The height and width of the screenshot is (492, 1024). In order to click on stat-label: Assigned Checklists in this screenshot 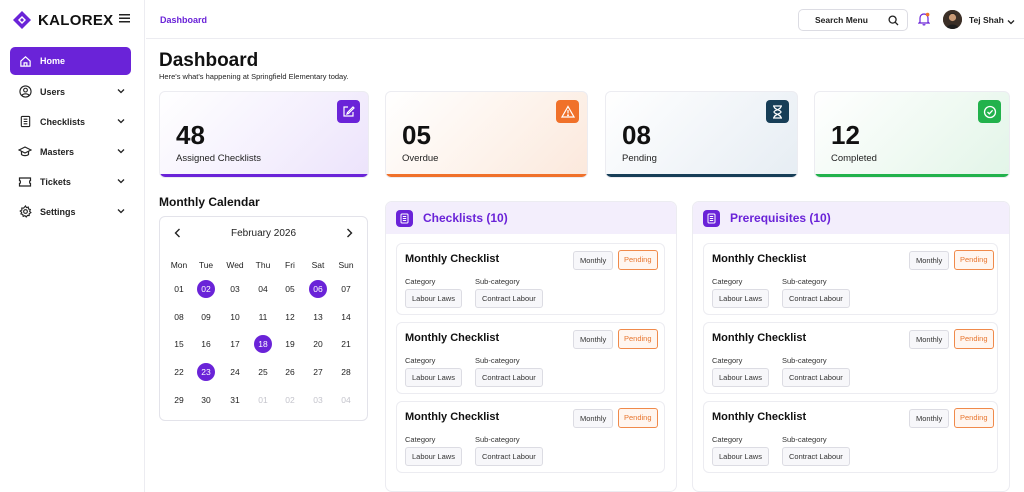, I will do `click(219, 158)`.